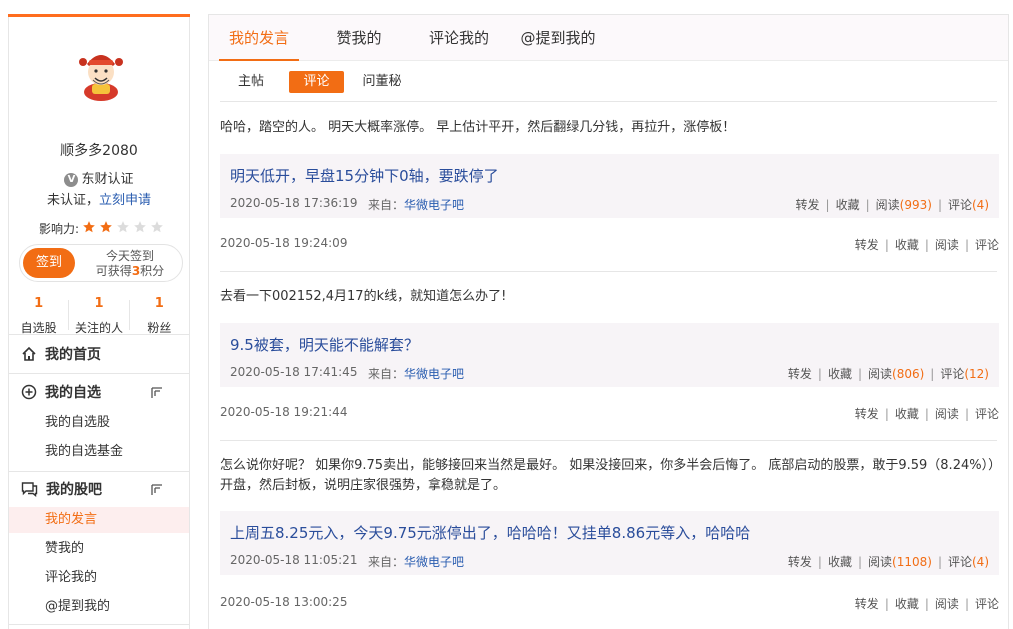 This screenshot has width=1013, height=629. I want to click on subtab-main-post: 主帖, so click(251, 82).